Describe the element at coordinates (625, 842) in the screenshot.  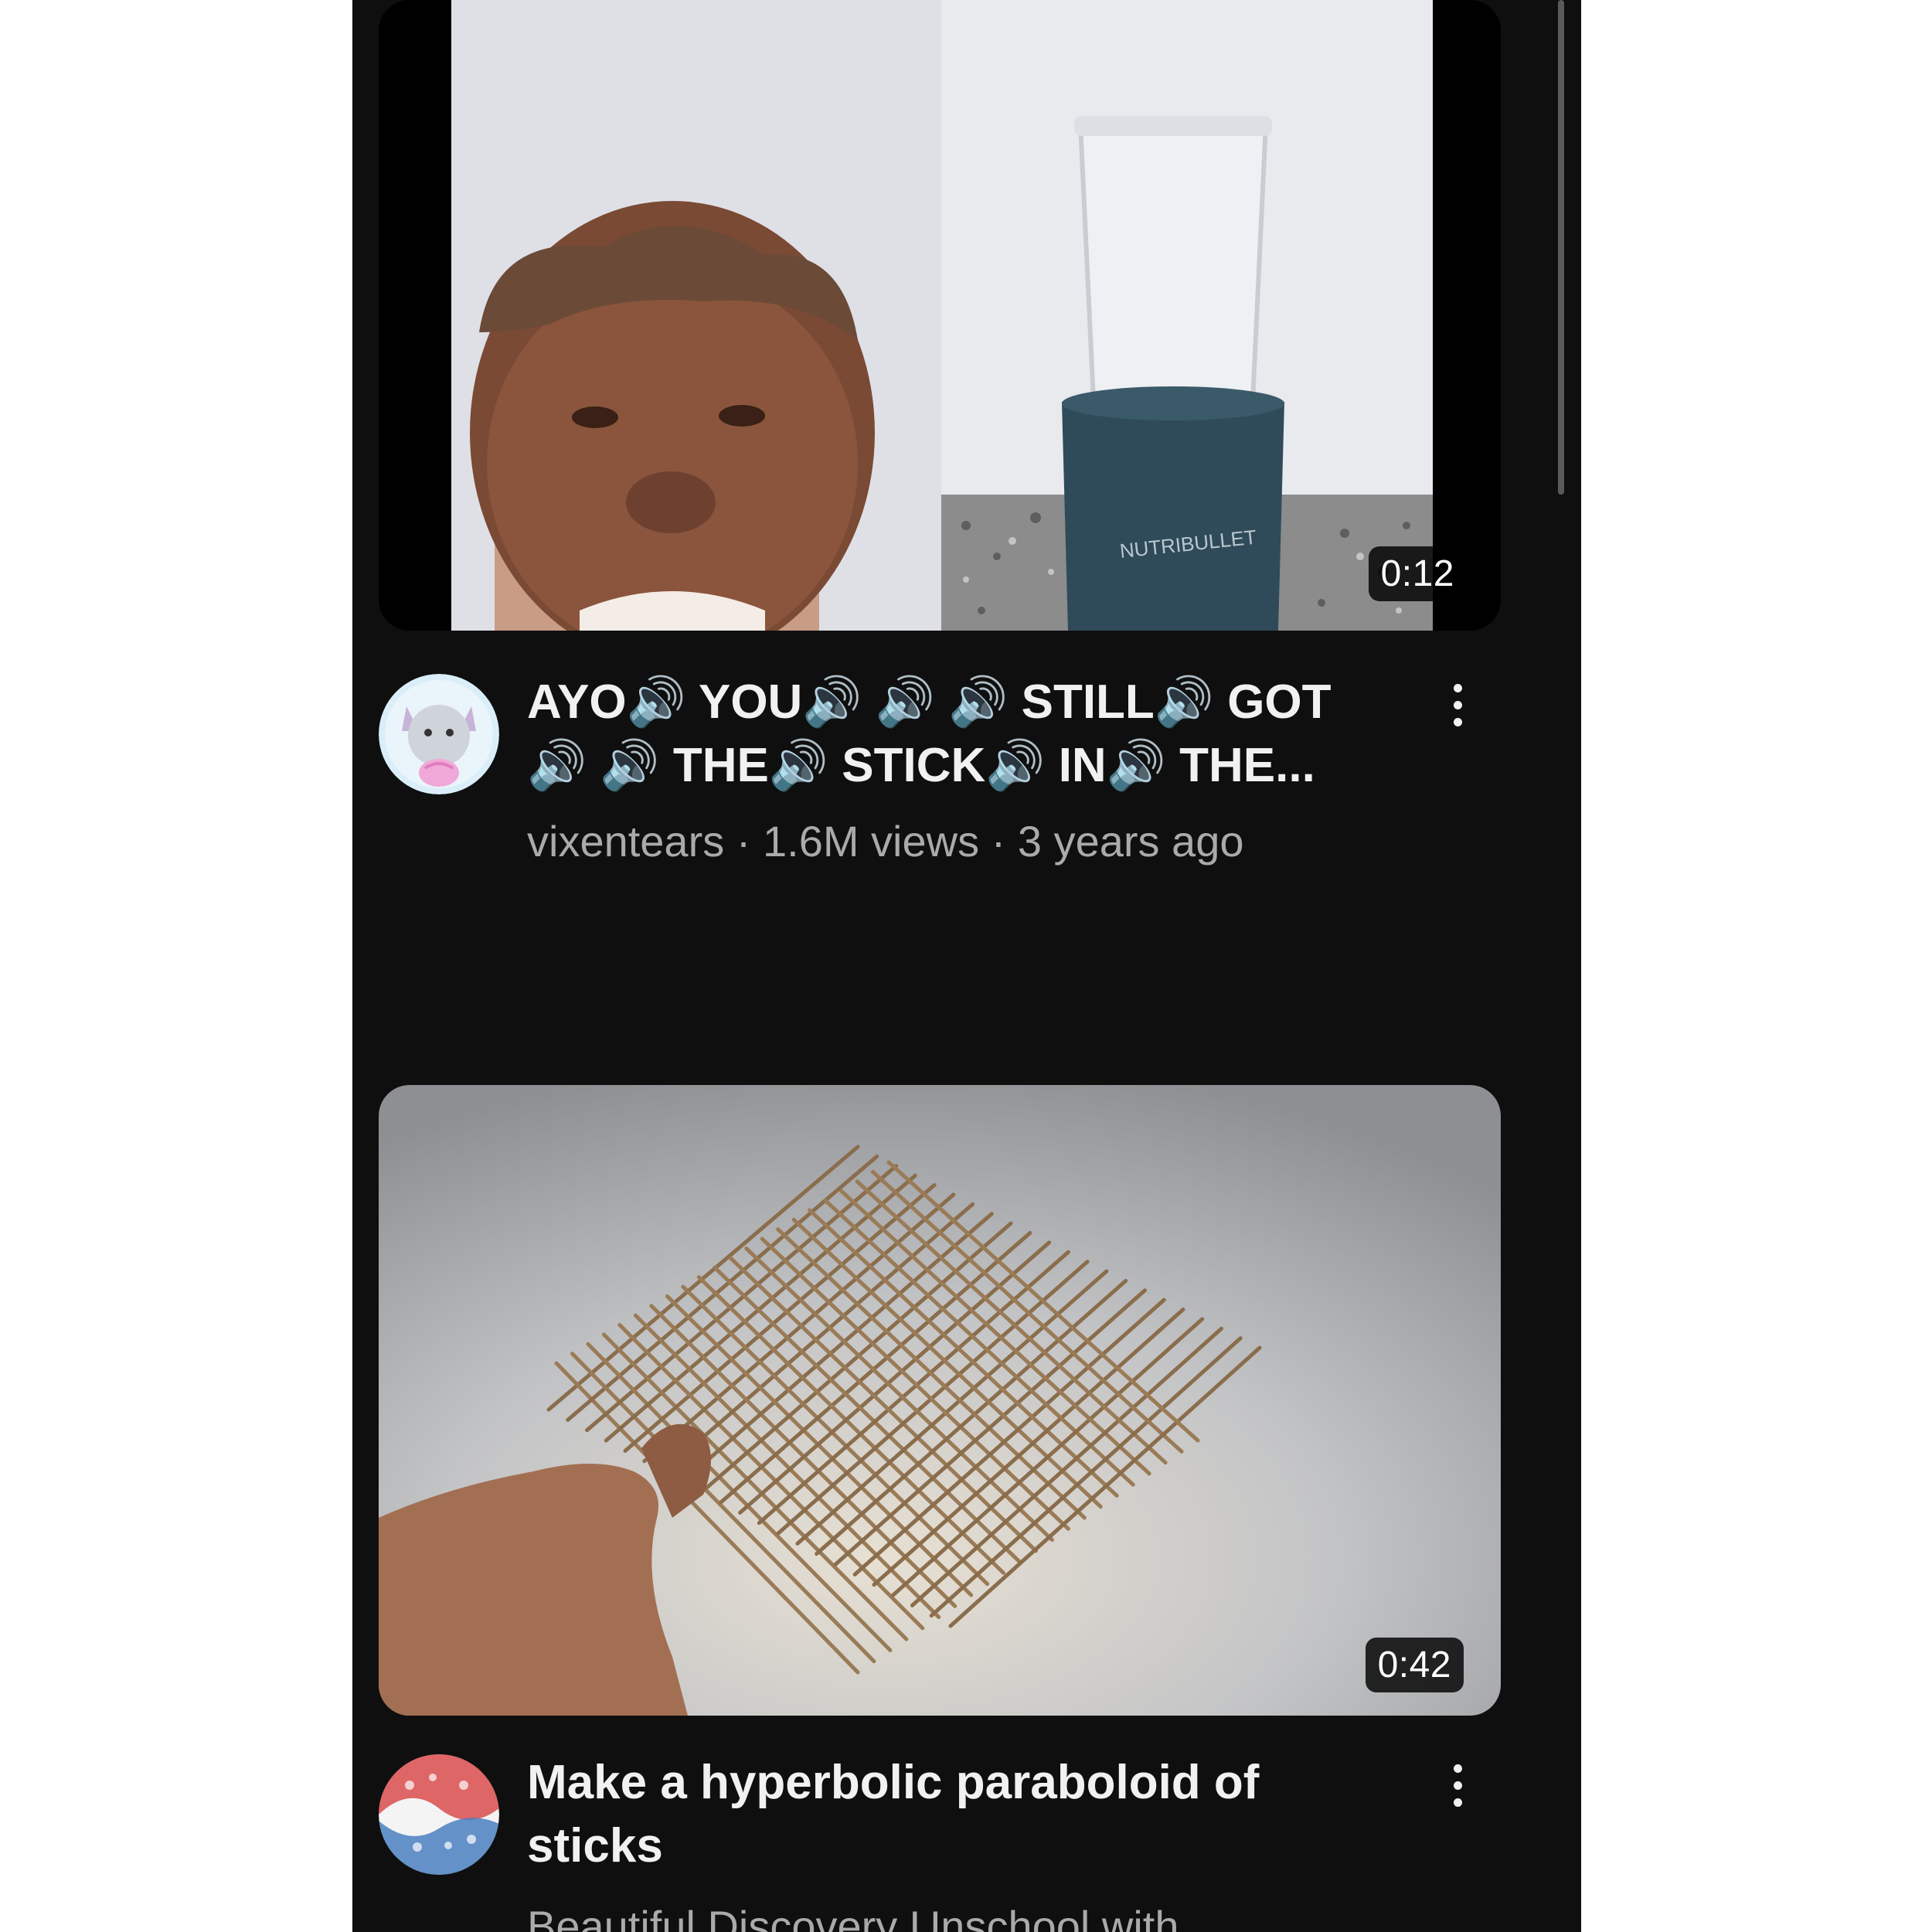
I see `channel-name: vixentears` at that location.